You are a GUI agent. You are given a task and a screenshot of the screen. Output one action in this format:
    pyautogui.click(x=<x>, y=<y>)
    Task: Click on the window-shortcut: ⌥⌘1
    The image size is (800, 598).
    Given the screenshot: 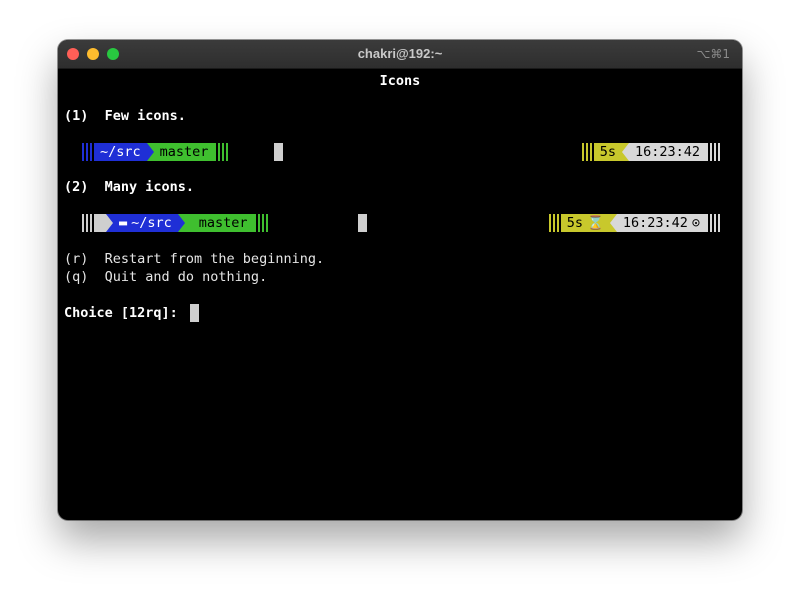 What is the action you would take?
    pyautogui.click(x=713, y=54)
    